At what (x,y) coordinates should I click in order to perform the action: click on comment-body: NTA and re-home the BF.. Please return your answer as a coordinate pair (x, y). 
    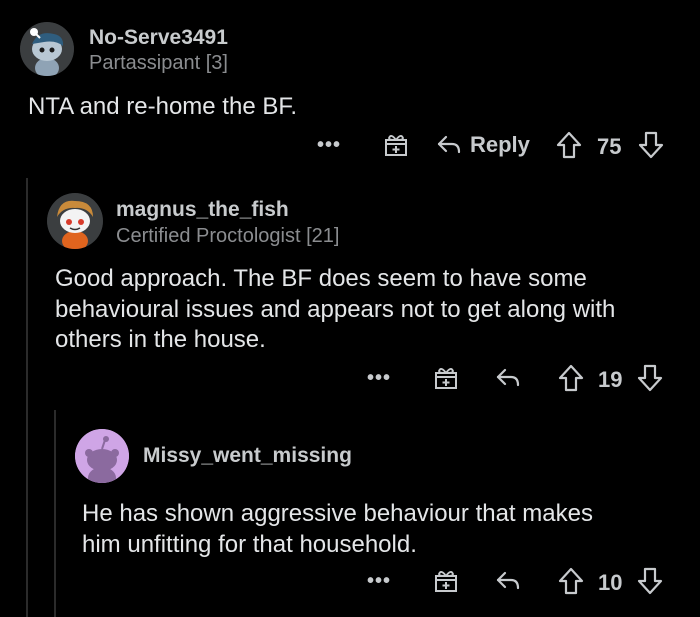
    Looking at the image, I should click on (163, 106).